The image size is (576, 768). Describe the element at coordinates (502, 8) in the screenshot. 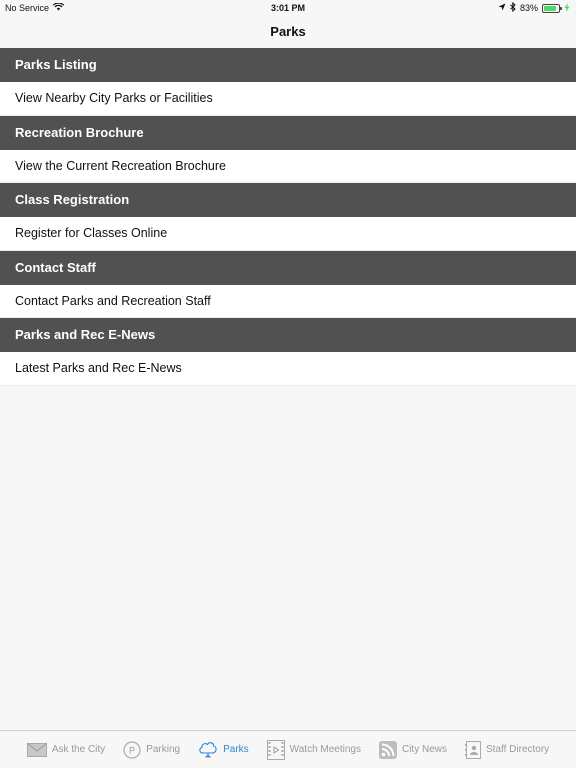

I see `location-arrow-icon` at that location.